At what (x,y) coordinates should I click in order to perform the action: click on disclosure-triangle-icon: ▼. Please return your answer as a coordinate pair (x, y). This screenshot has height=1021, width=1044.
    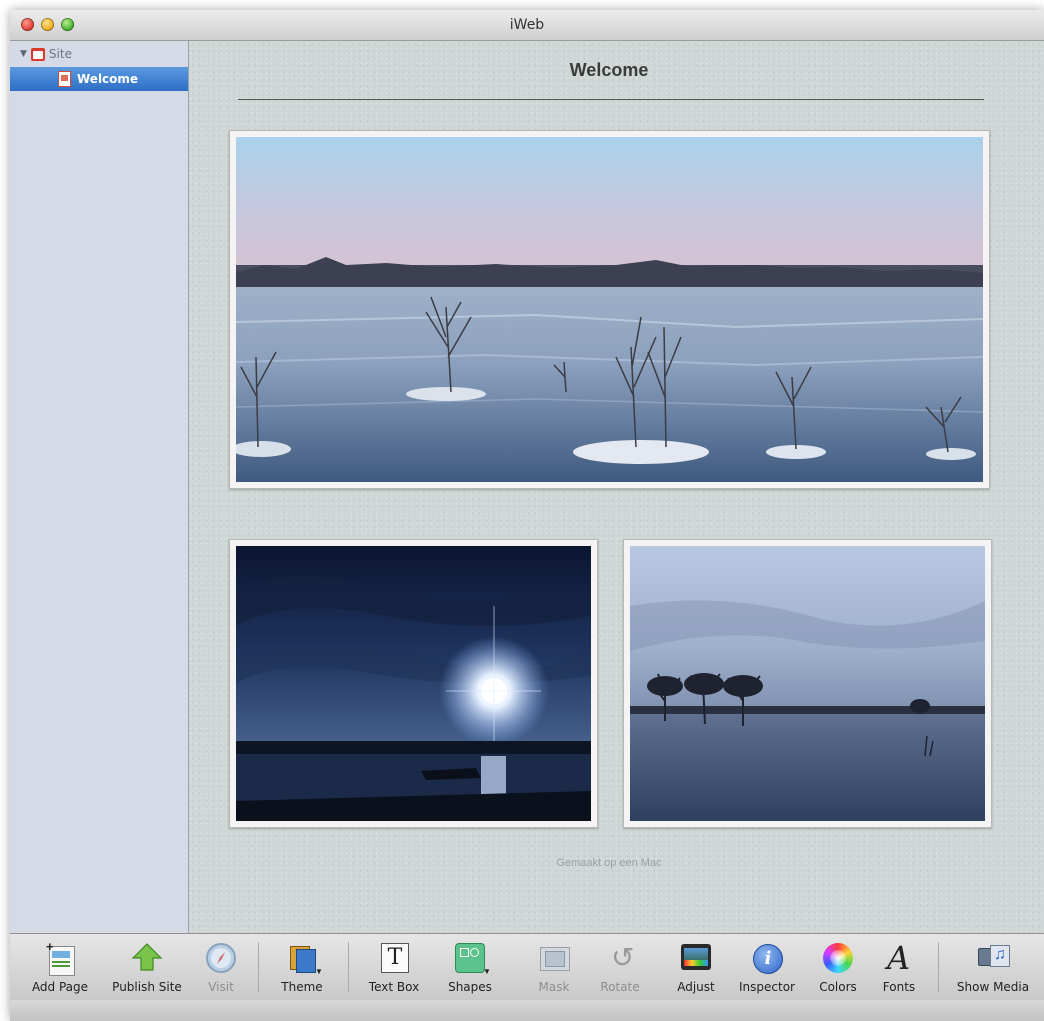
    Looking at the image, I should click on (23, 54).